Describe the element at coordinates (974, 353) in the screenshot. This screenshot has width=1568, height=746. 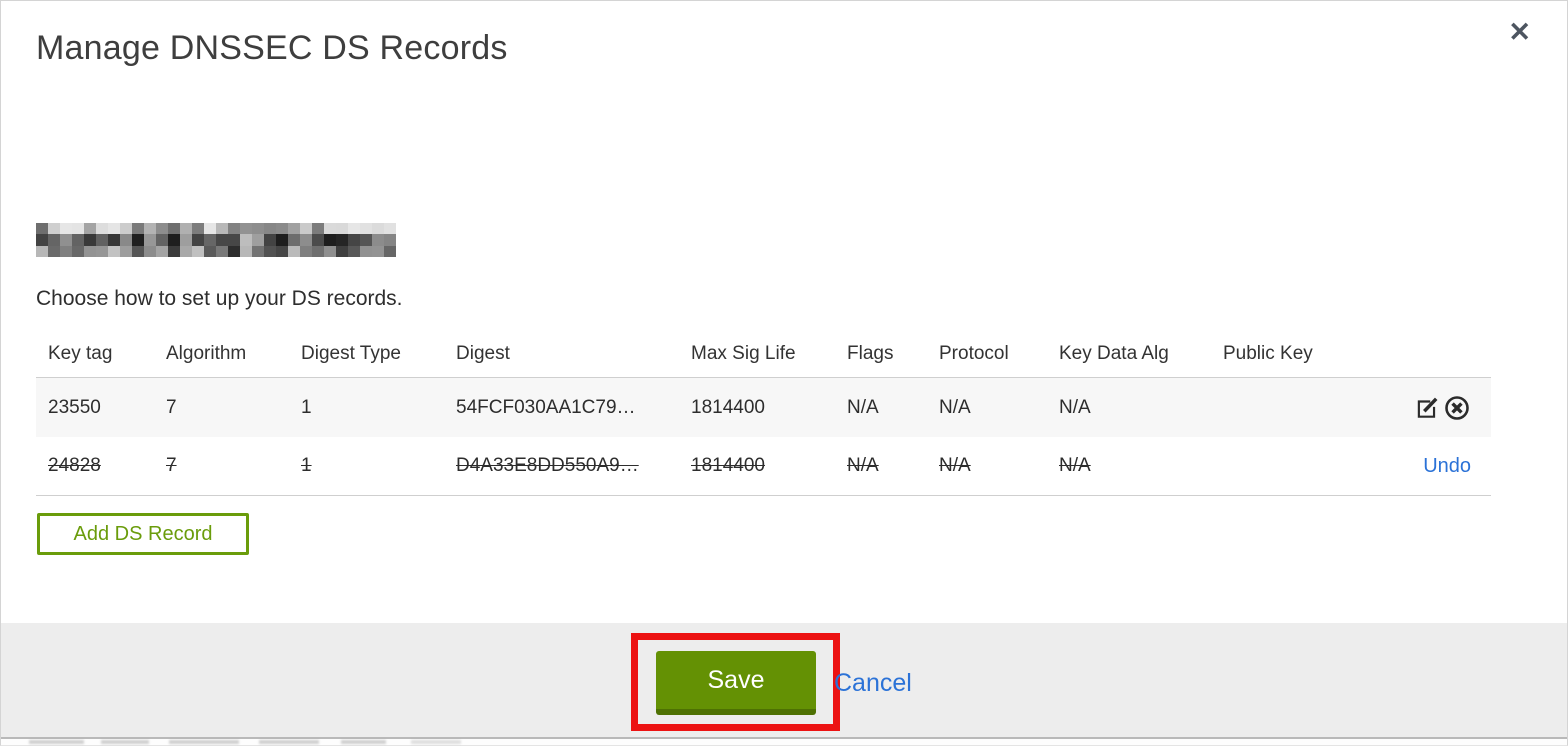
I see `column-header-protocol: Protocol` at that location.